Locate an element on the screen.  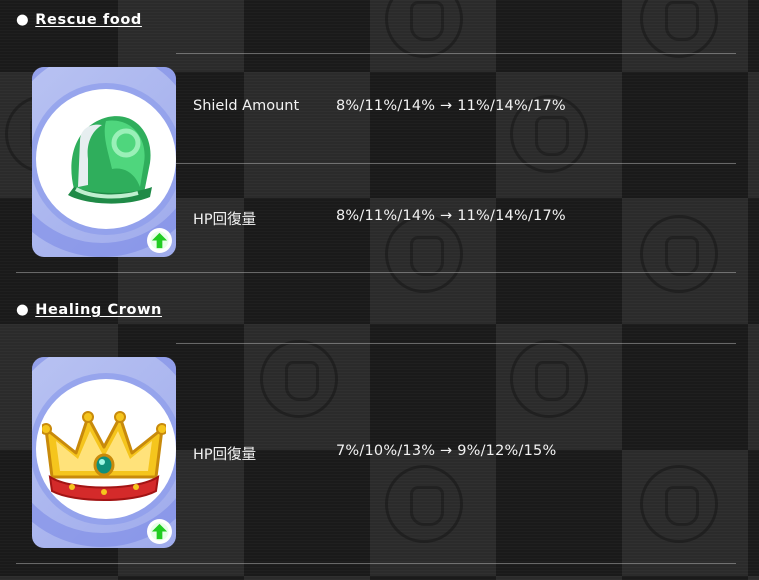
section-title: Healing Crown is located at coordinates (98, 310).